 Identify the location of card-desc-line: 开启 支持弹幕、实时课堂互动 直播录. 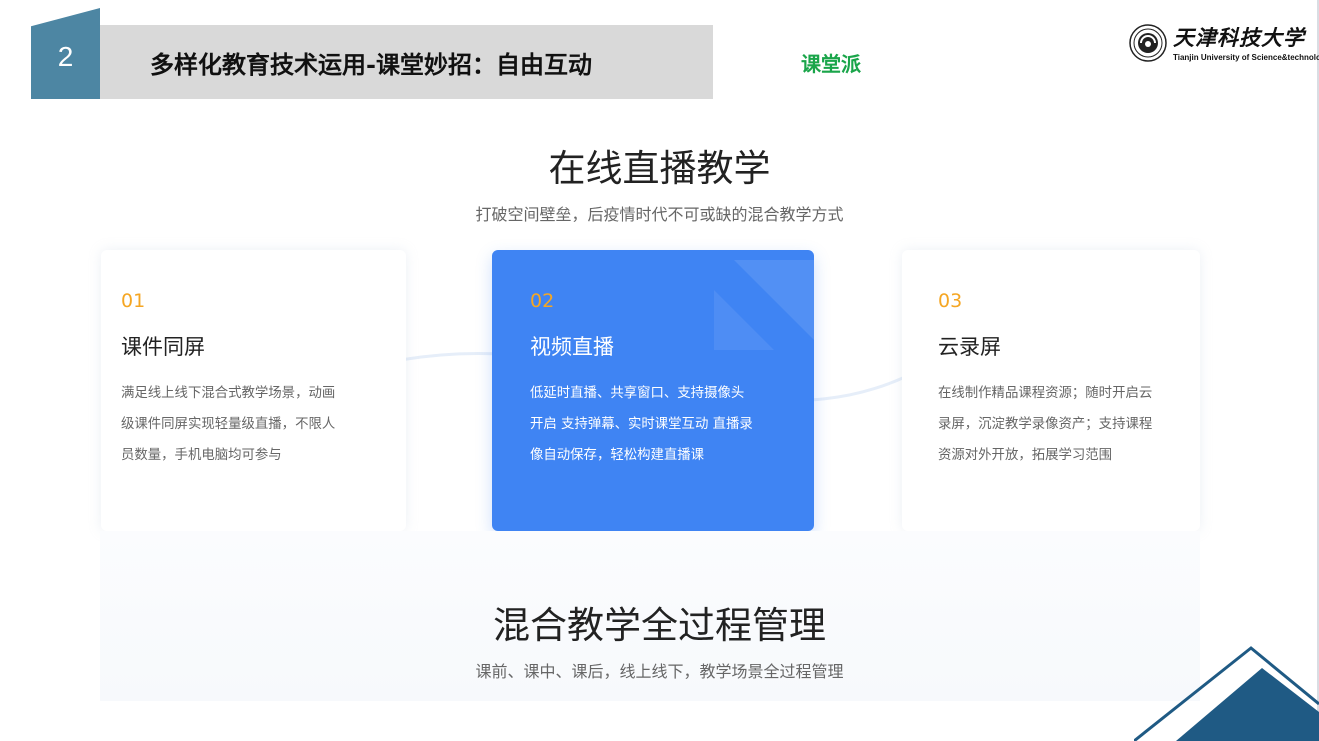
(641, 424).